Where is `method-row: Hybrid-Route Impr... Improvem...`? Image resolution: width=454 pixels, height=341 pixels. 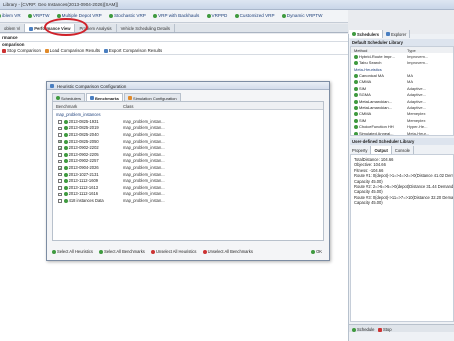
method-row: Hybrid-Route Impr... Improvem... is located at coordinates (402, 56).